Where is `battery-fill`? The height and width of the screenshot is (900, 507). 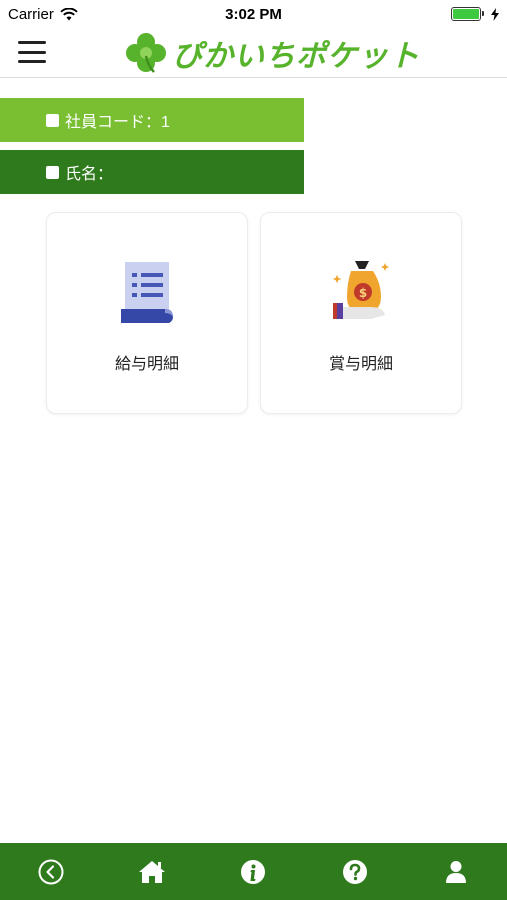
battery-fill is located at coordinates (466, 14).